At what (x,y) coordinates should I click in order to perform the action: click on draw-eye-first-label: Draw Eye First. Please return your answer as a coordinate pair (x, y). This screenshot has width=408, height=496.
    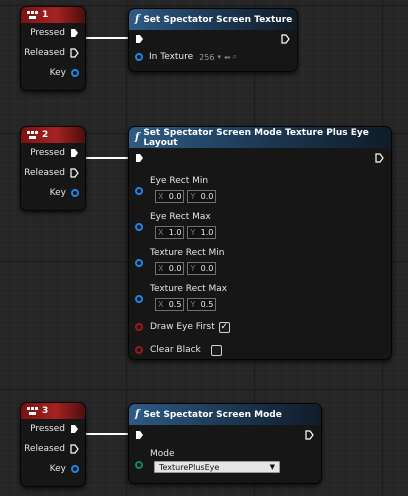
    Looking at the image, I should click on (182, 327).